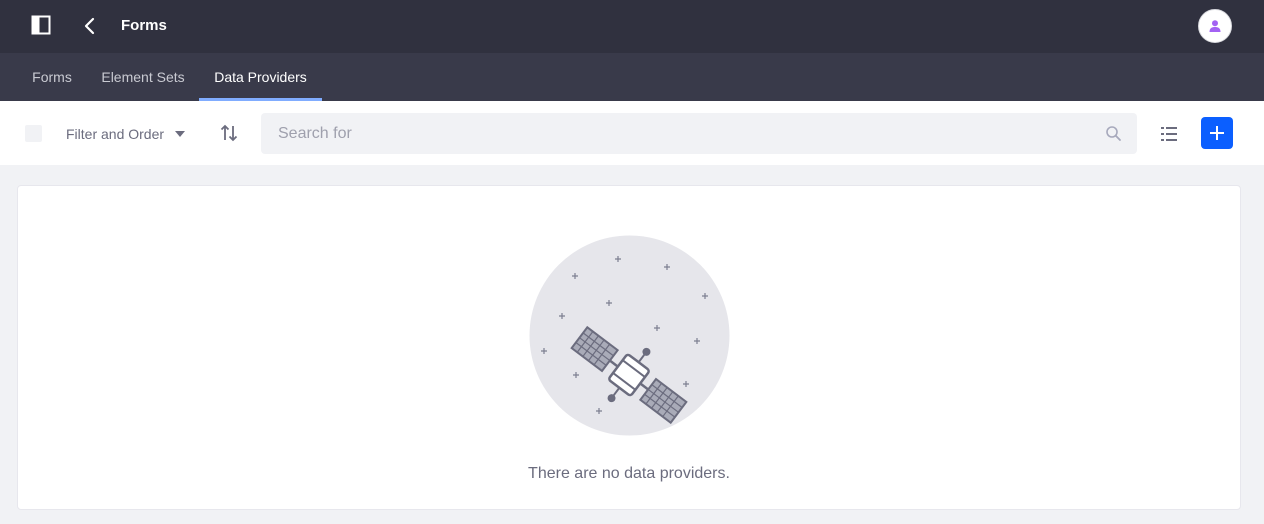 The image size is (1264, 524). What do you see at coordinates (676, 133) in the screenshot?
I see `search-input` at bounding box center [676, 133].